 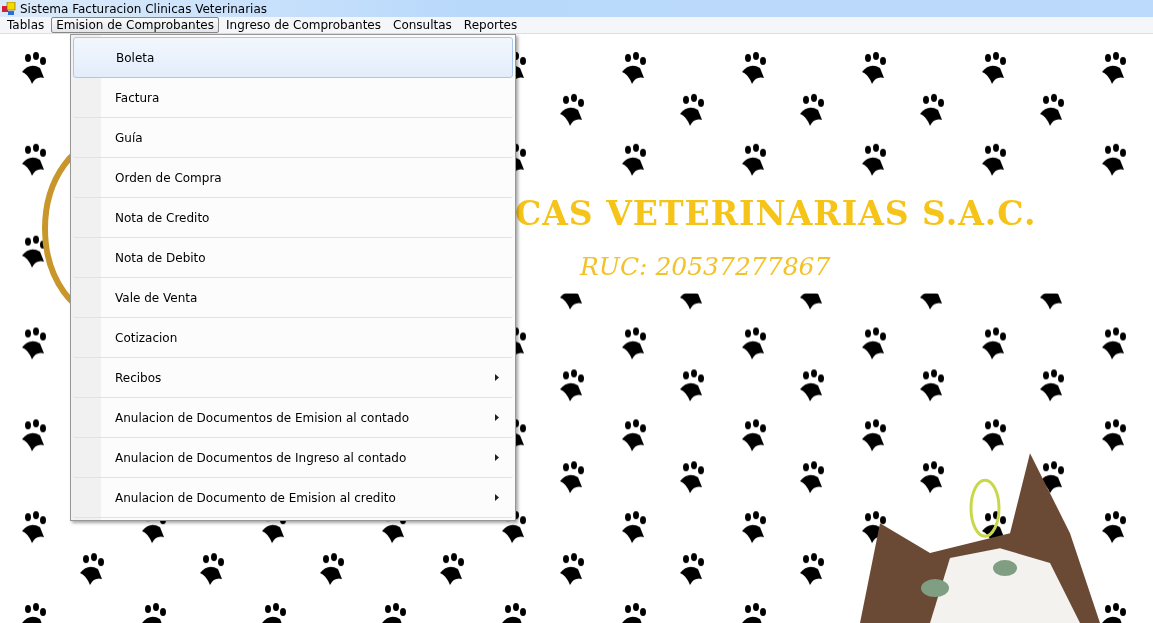 I want to click on menu-entry: Cotizacion, so click(x=293, y=338).